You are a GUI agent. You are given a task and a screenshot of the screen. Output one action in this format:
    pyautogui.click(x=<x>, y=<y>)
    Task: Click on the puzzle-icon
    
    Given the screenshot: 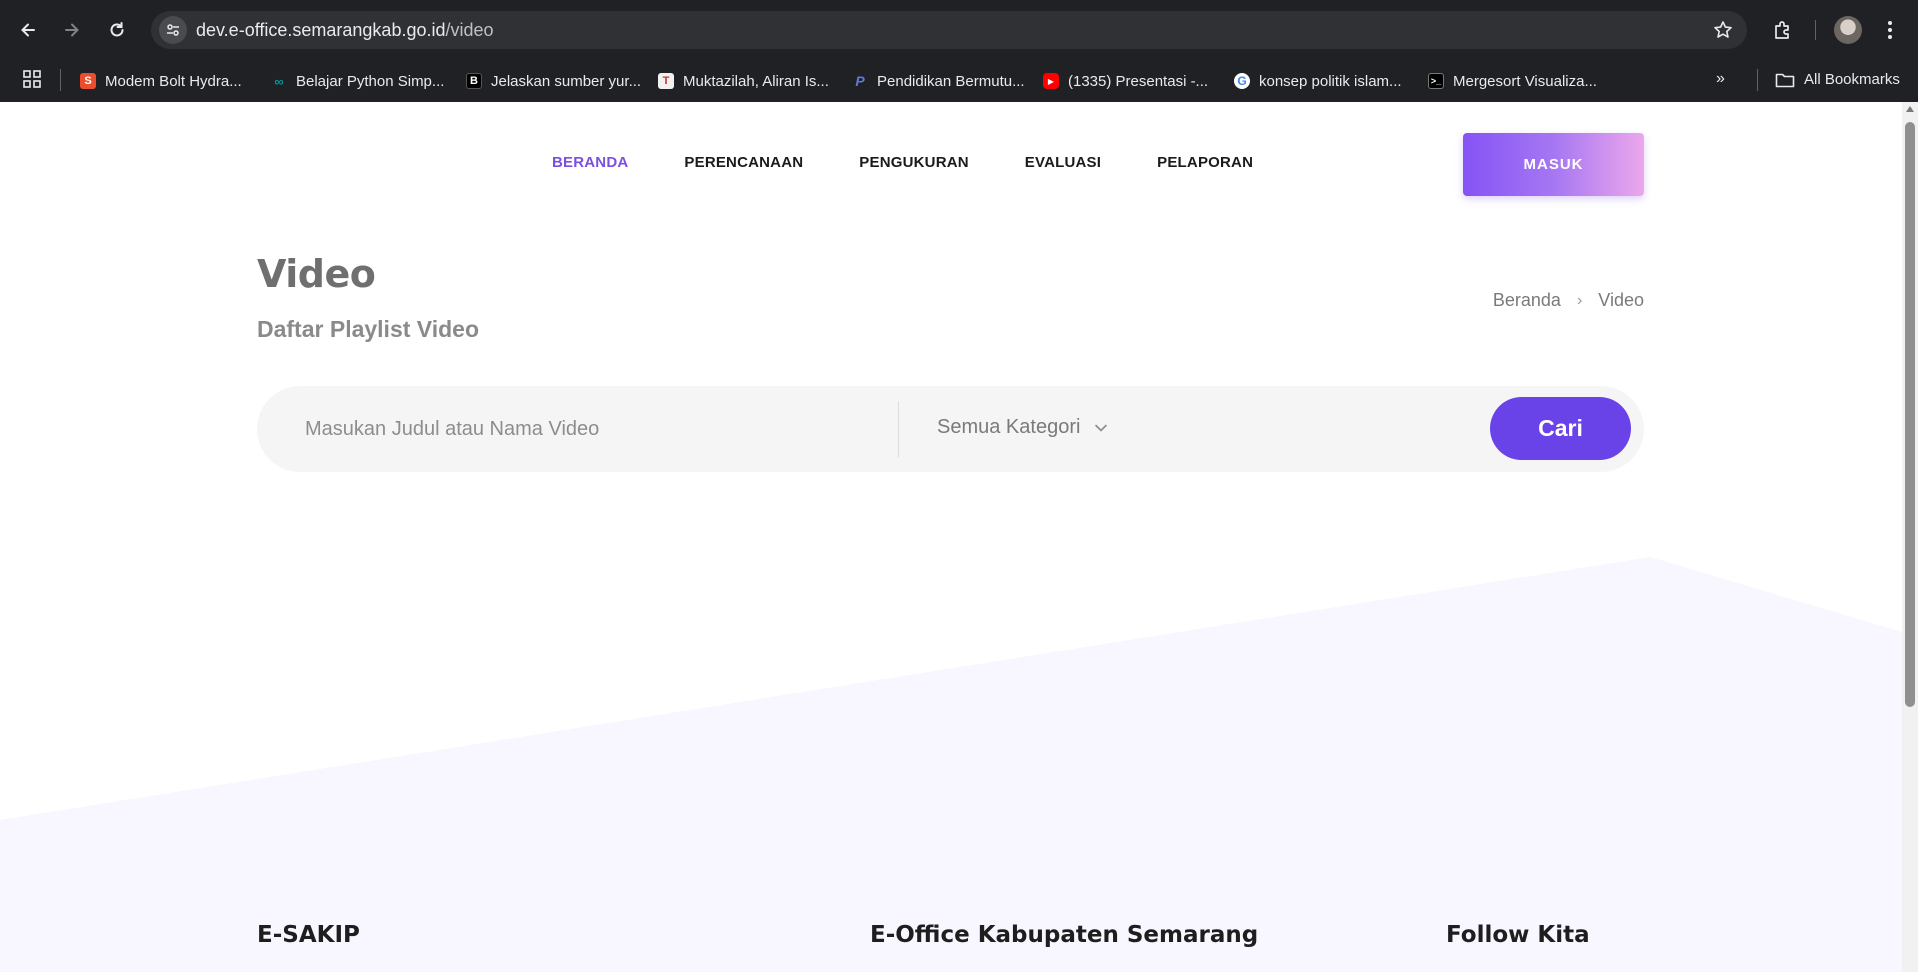 What is the action you would take?
    pyautogui.click(x=1782, y=30)
    